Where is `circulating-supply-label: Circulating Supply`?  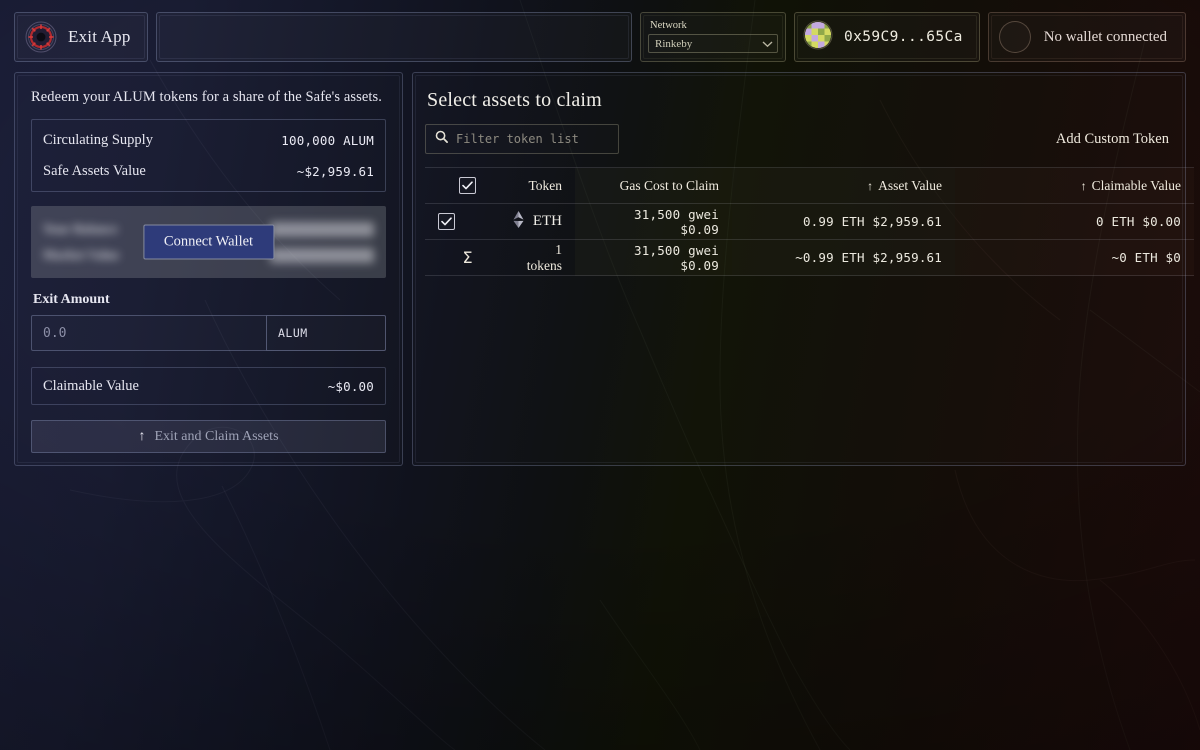
circulating-supply-label: Circulating Supply is located at coordinates (98, 139).